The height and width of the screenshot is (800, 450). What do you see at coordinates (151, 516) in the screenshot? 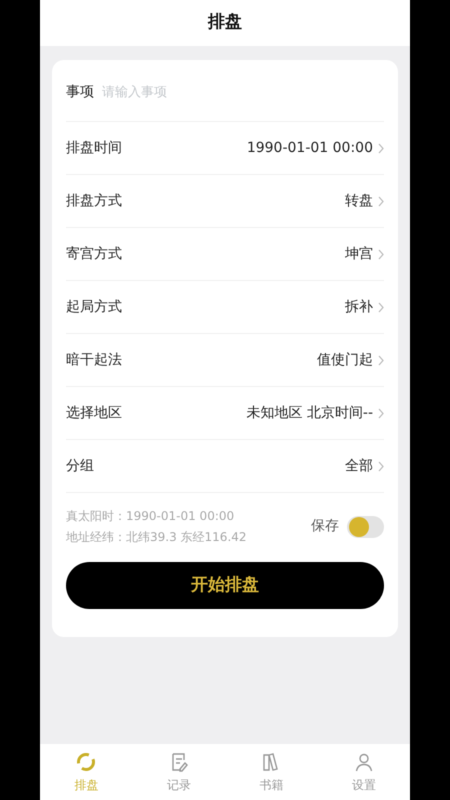
I see `info-text: 真太阳时：1990-01-01 00:00` at bounding box center [151, 516].